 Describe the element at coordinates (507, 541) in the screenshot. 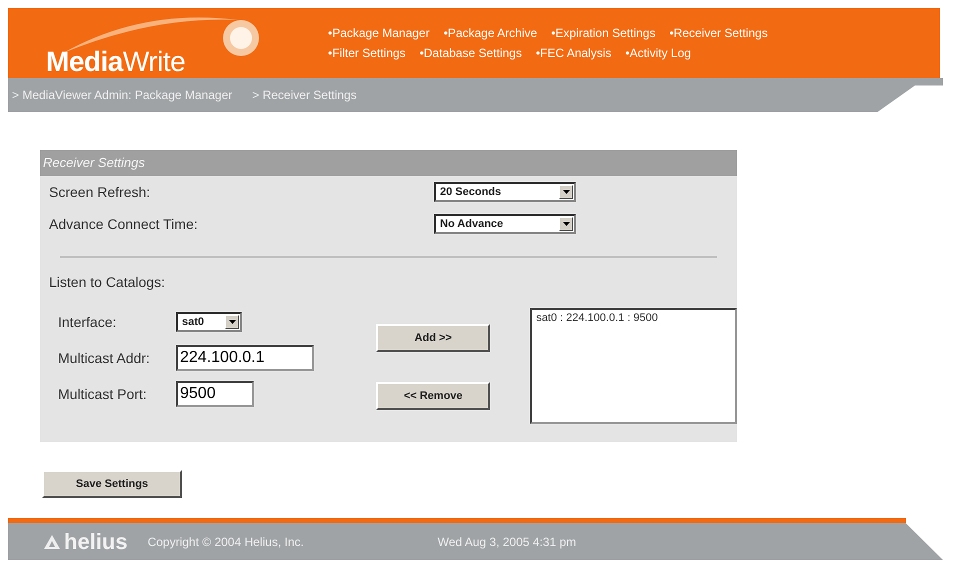

I see `date-time: Wed Aug 3, 2005 4:31 pm` at that location.